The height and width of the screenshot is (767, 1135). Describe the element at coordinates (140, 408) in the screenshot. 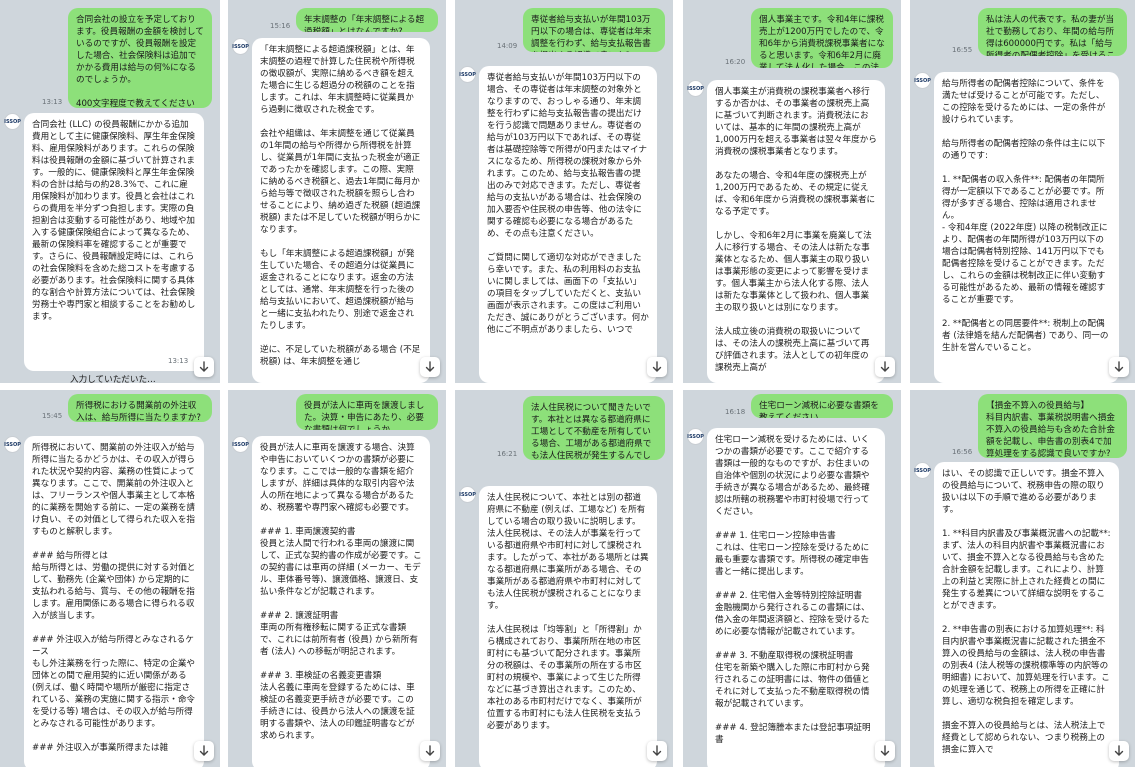

I see `user-message-bubble: 所得税における開業前の外注収入は、給与所得に当たりますか?` at that location.